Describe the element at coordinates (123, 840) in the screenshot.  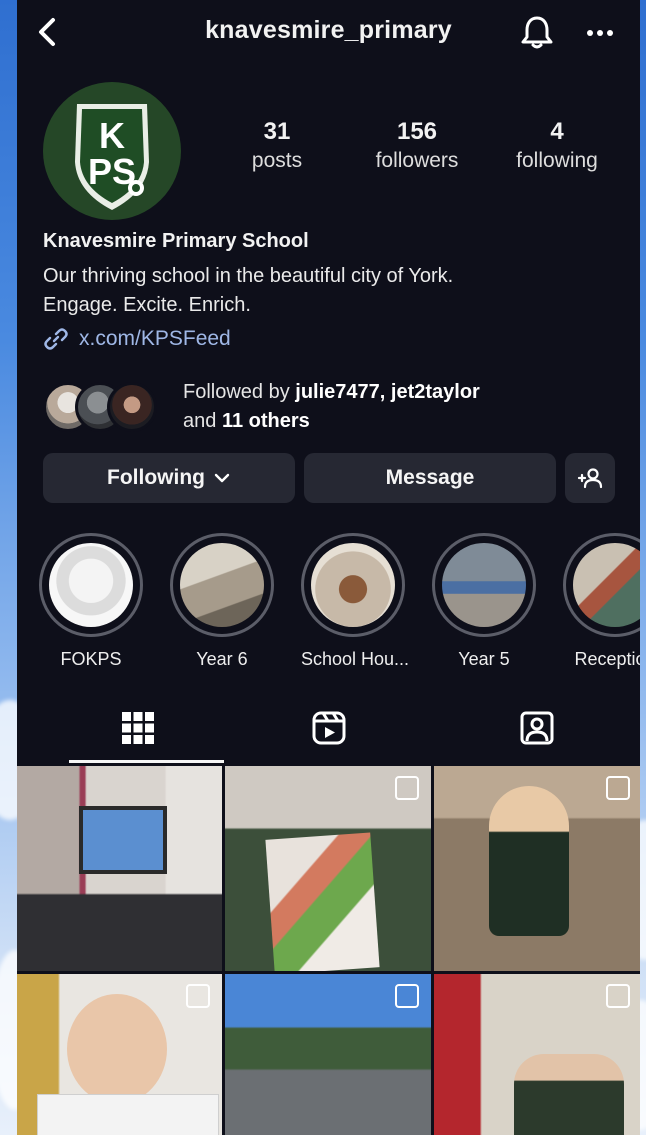
I see `post-image-screen` at that location.